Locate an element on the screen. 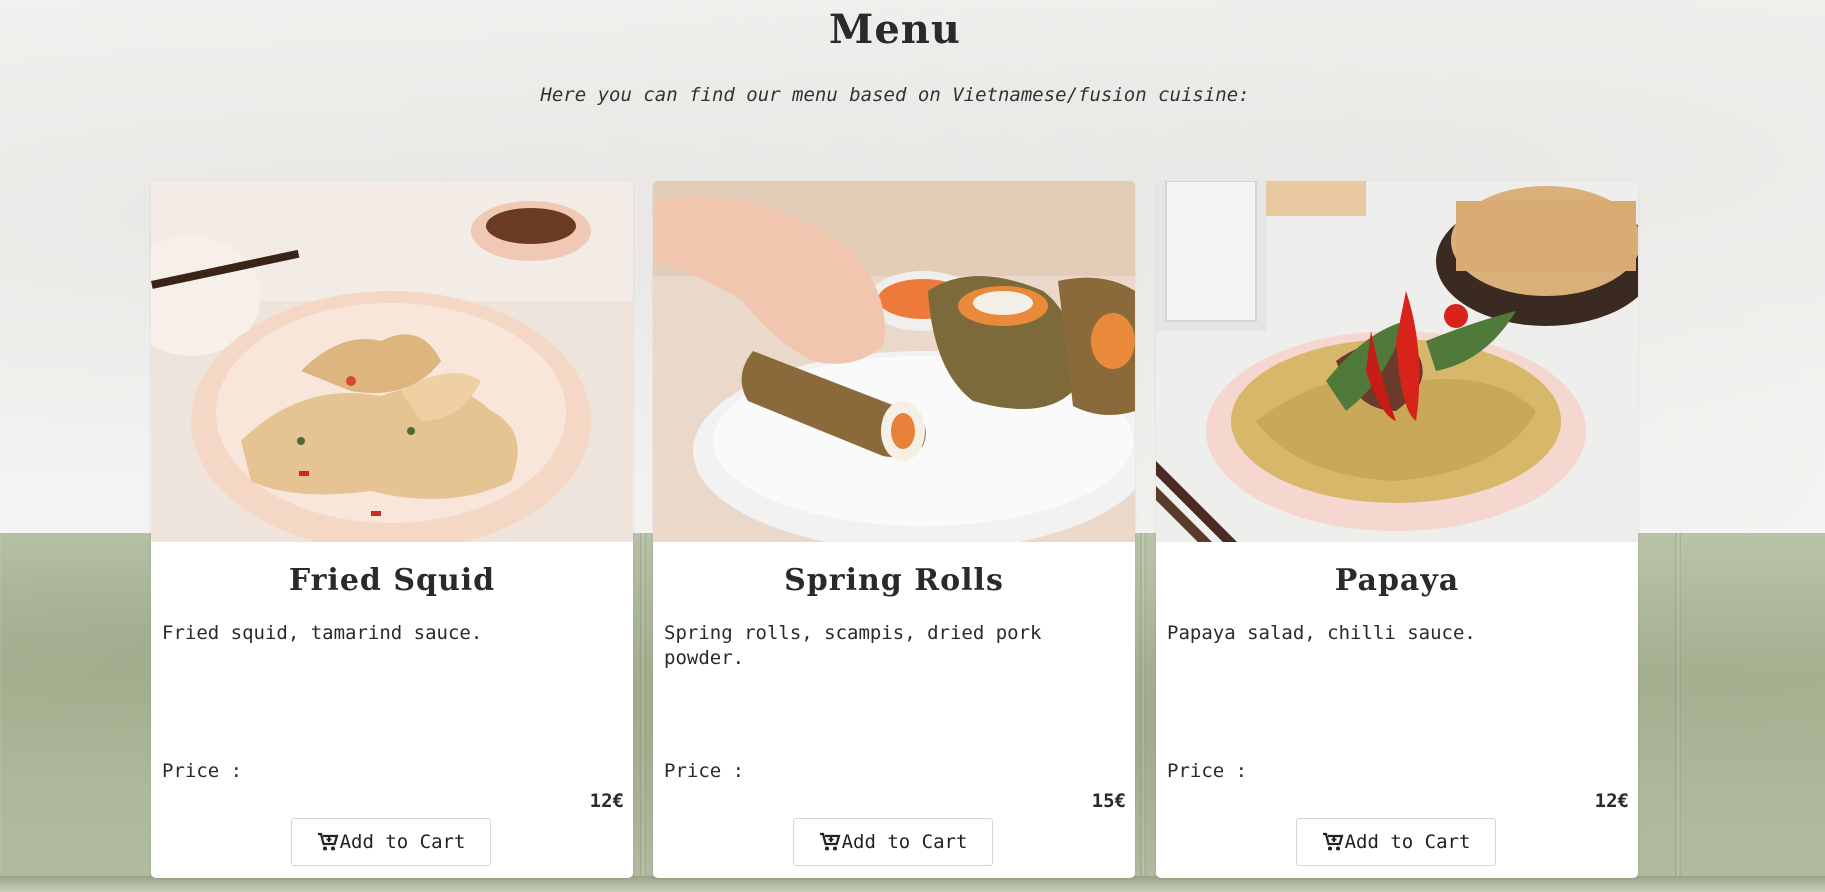 The image size is (1825, 892). papaya-salad-photo is located at coordinates (1397, 361).